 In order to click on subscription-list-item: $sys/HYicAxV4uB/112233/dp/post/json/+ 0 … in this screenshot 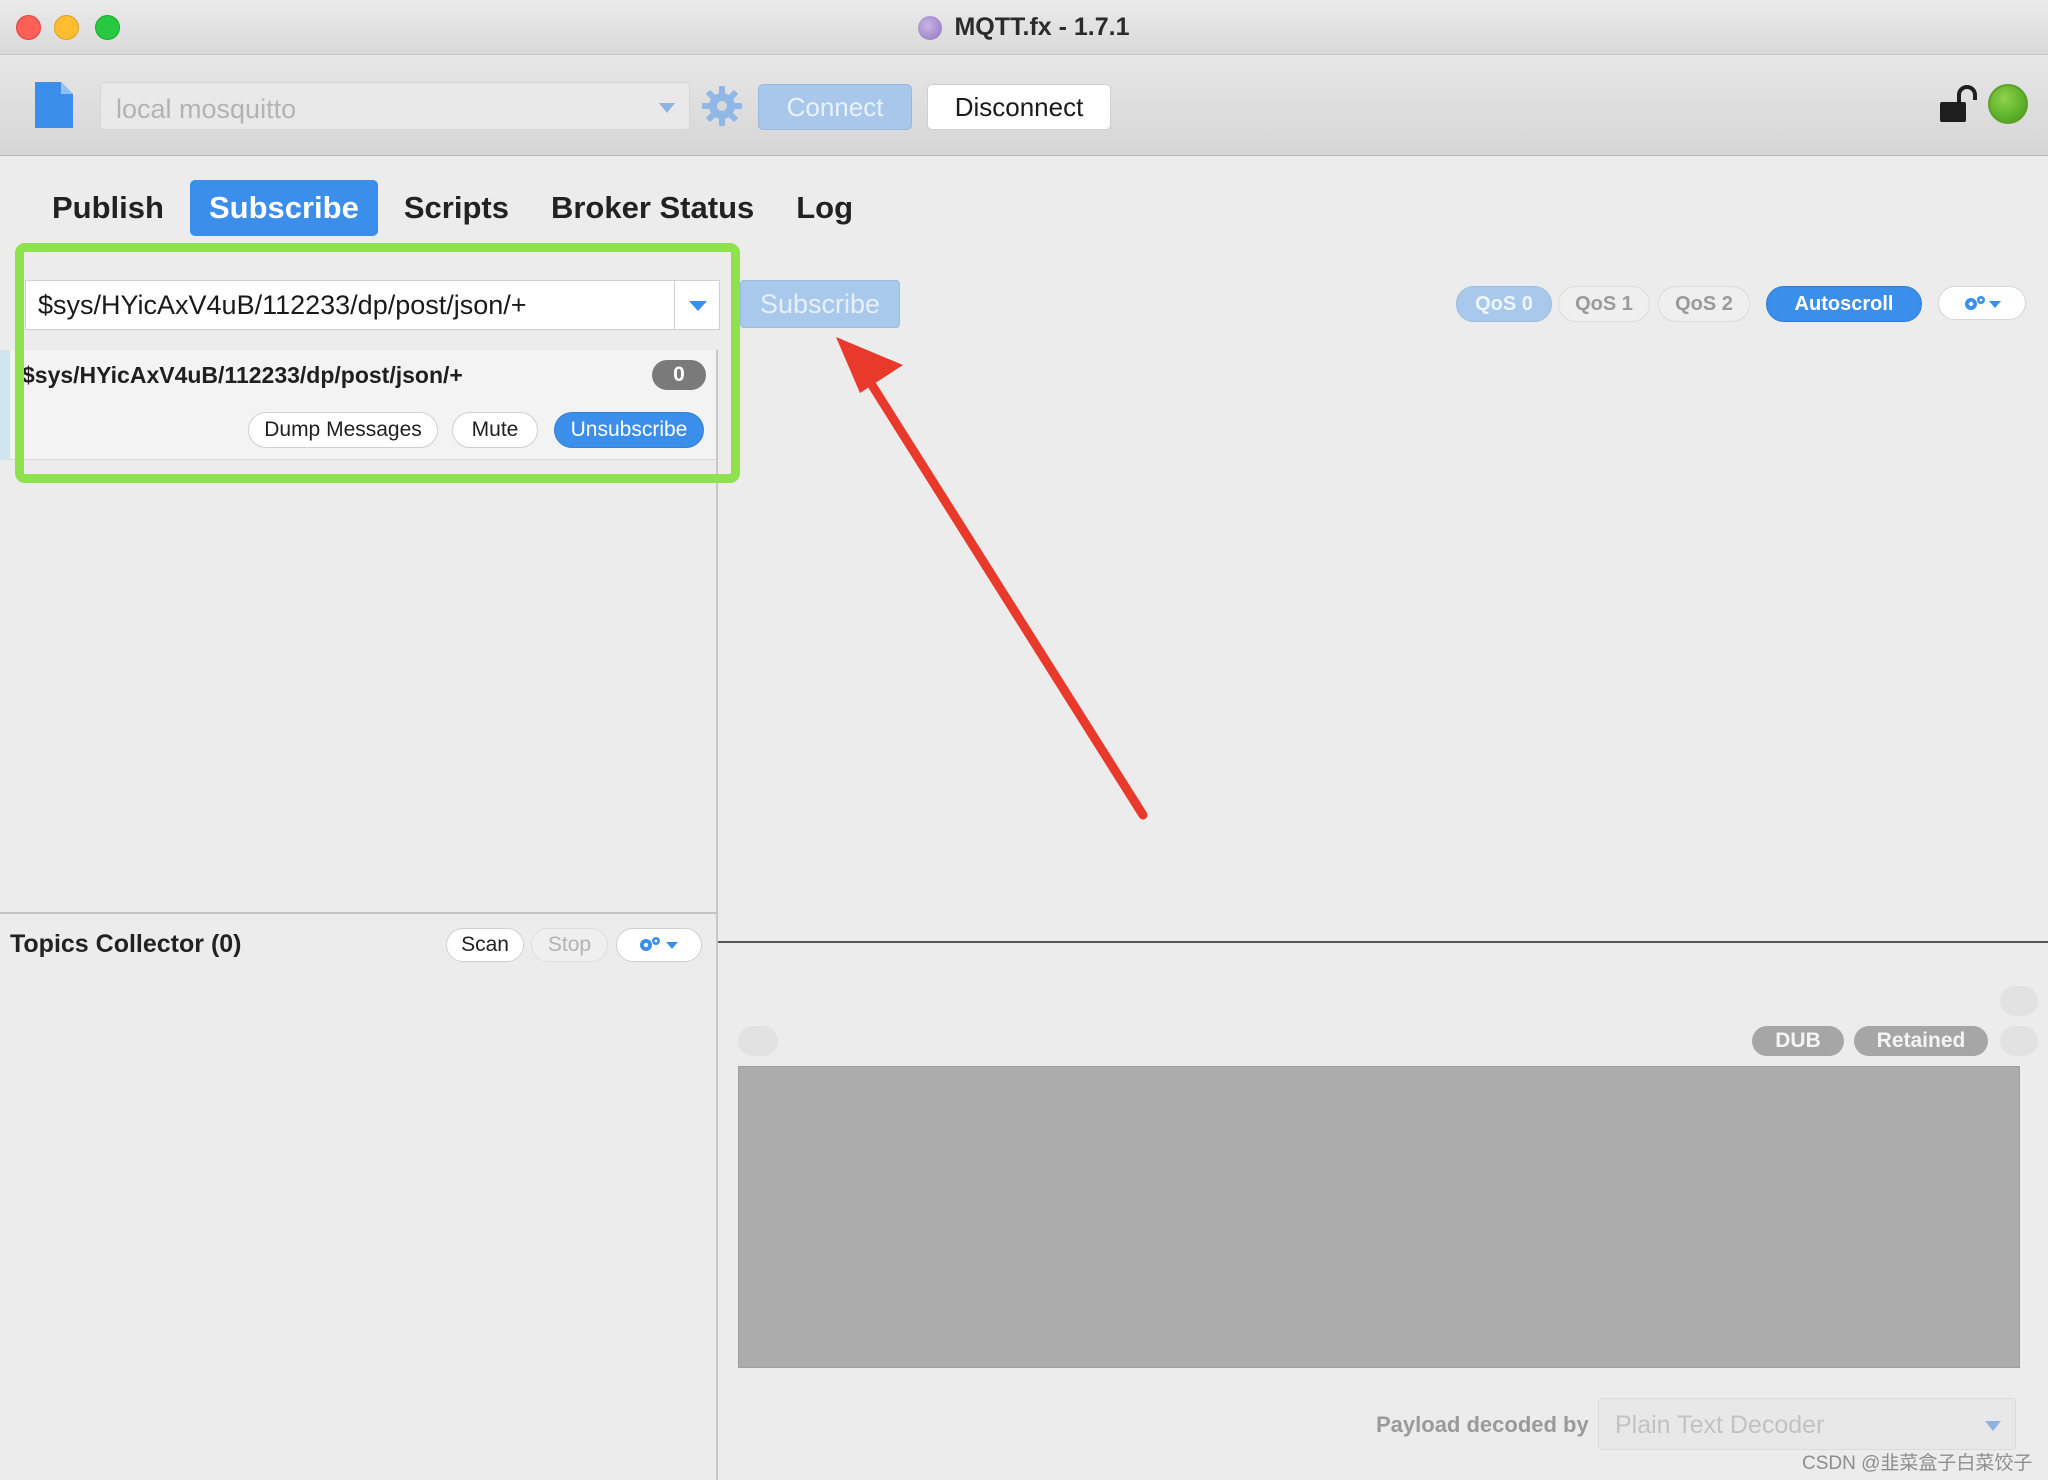, I will do `click(358, 405)`.